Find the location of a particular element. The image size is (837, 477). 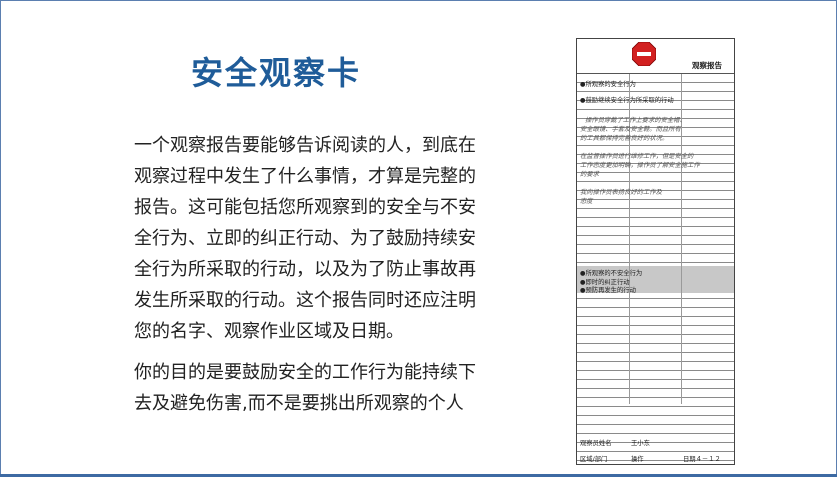

card-line: 工作态度更加明确，操作员了解安全施工作 is located at coordinates (640, 165).